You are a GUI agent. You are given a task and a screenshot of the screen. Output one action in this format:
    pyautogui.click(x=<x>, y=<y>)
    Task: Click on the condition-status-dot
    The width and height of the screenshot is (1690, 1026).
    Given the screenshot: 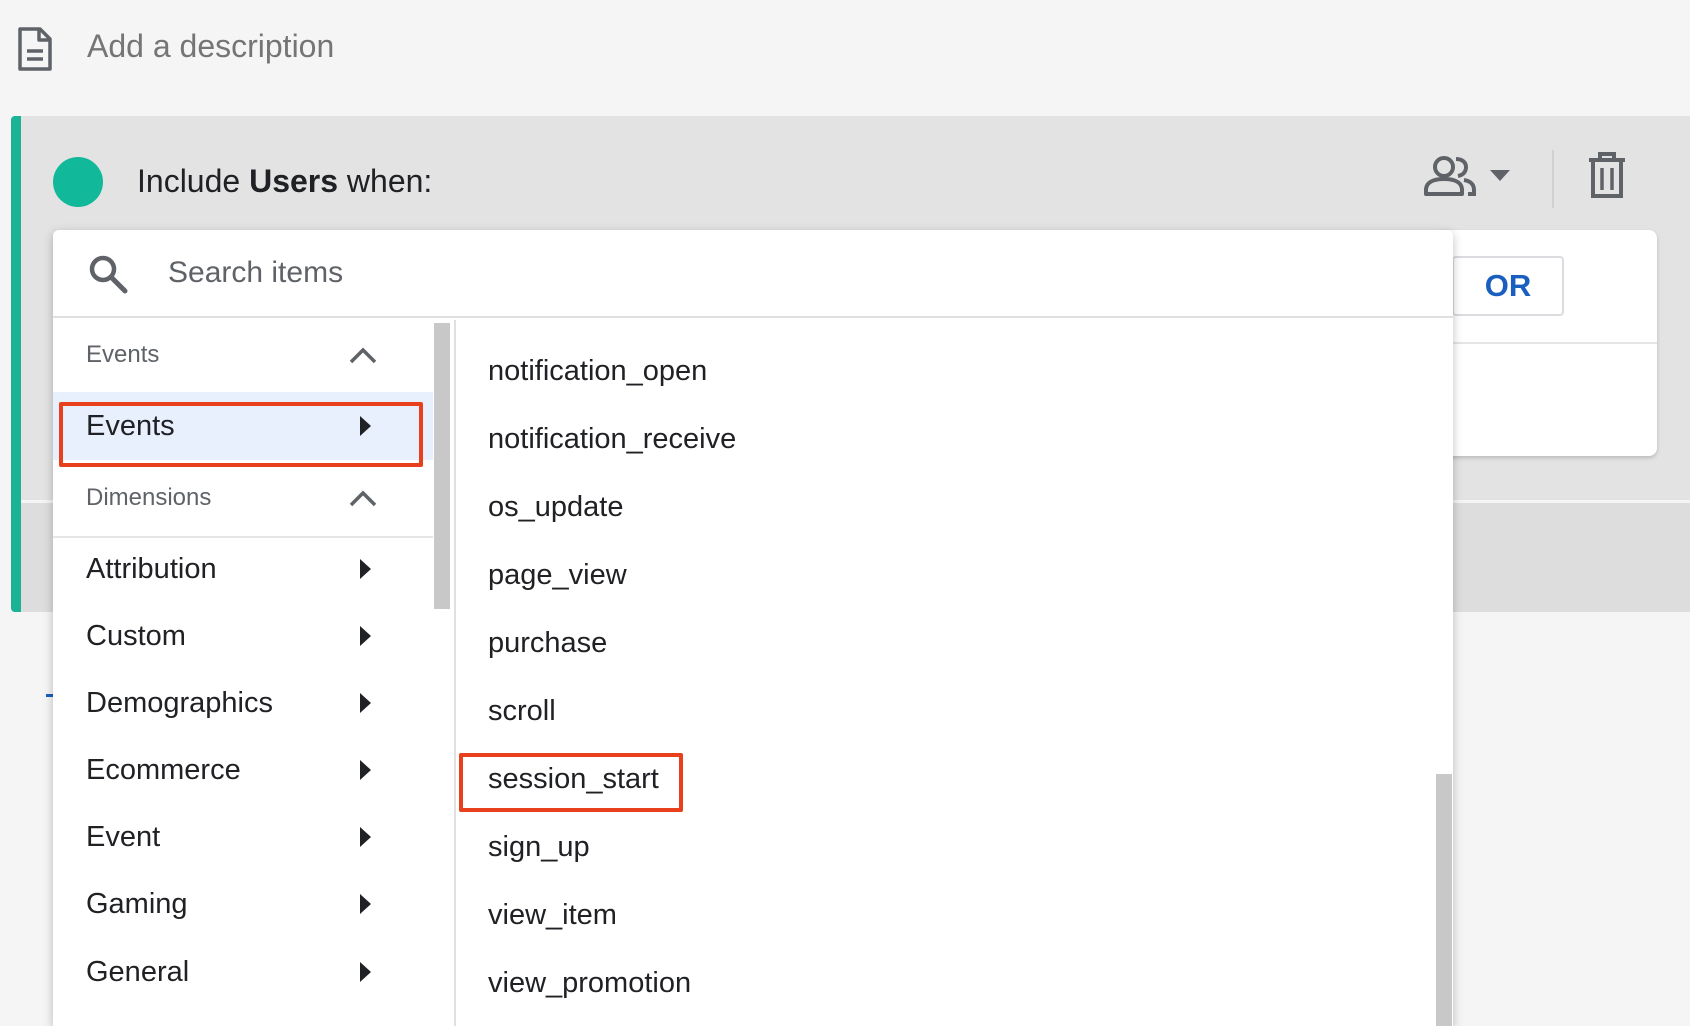 What is the action you would take?
    pyautogui.click(x=78, y=182)
    